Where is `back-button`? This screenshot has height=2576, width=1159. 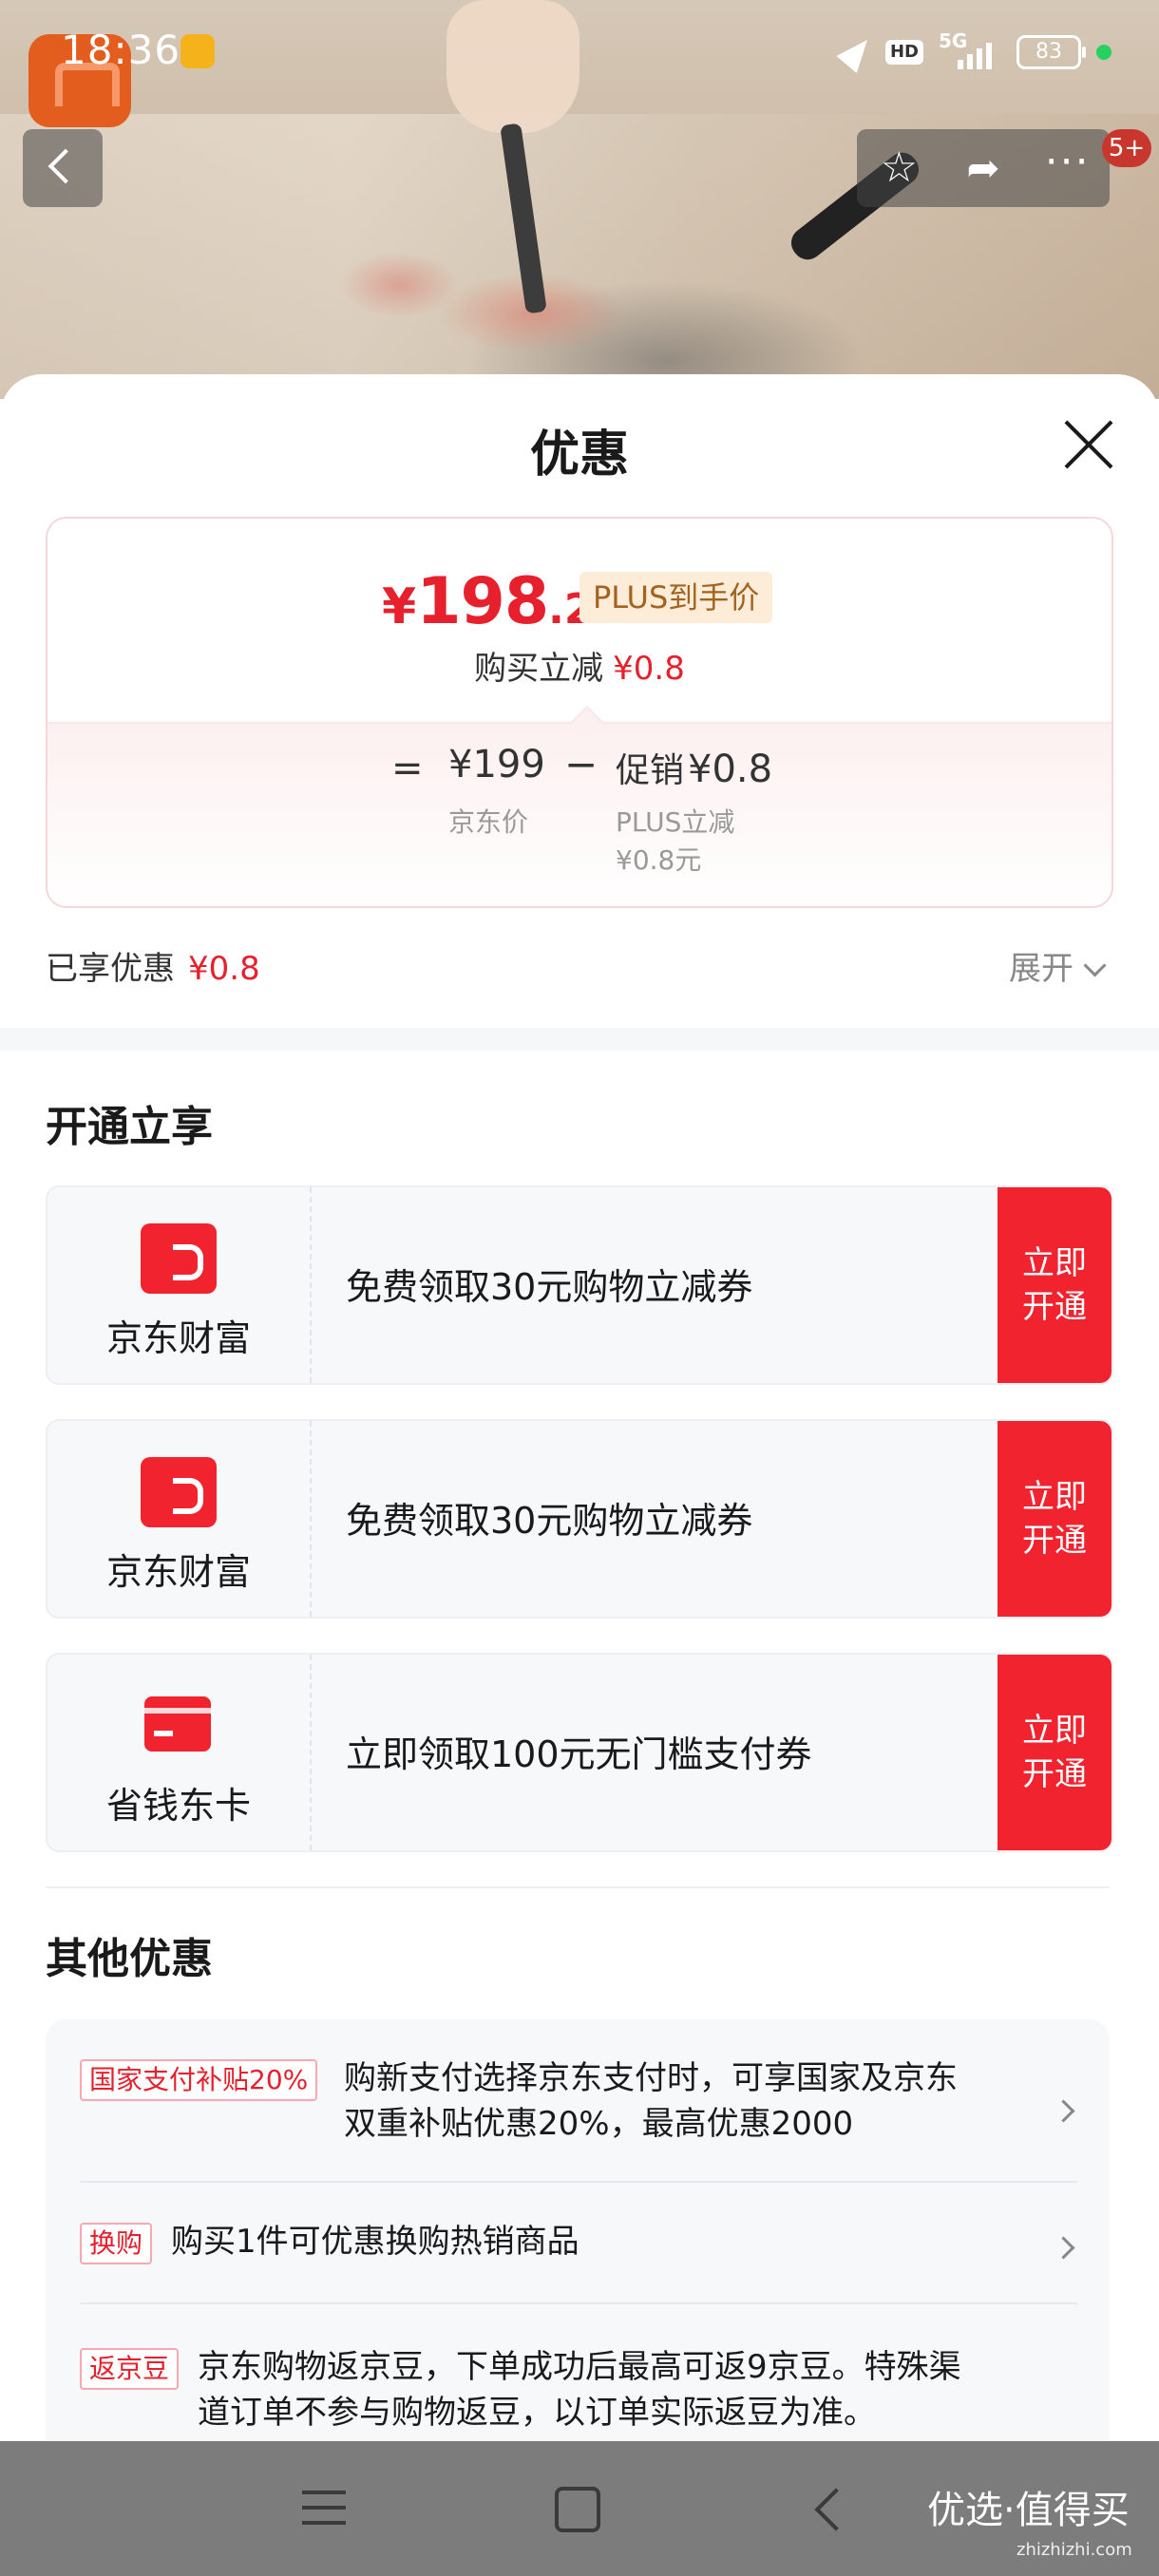 back-button is located at coordinates (63, 168).